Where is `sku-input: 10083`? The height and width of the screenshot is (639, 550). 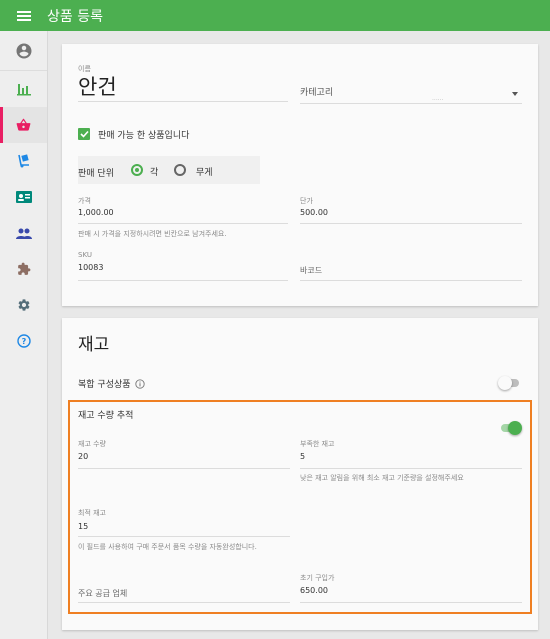
sku-input: 10083 is located at coordinates (183, 272).